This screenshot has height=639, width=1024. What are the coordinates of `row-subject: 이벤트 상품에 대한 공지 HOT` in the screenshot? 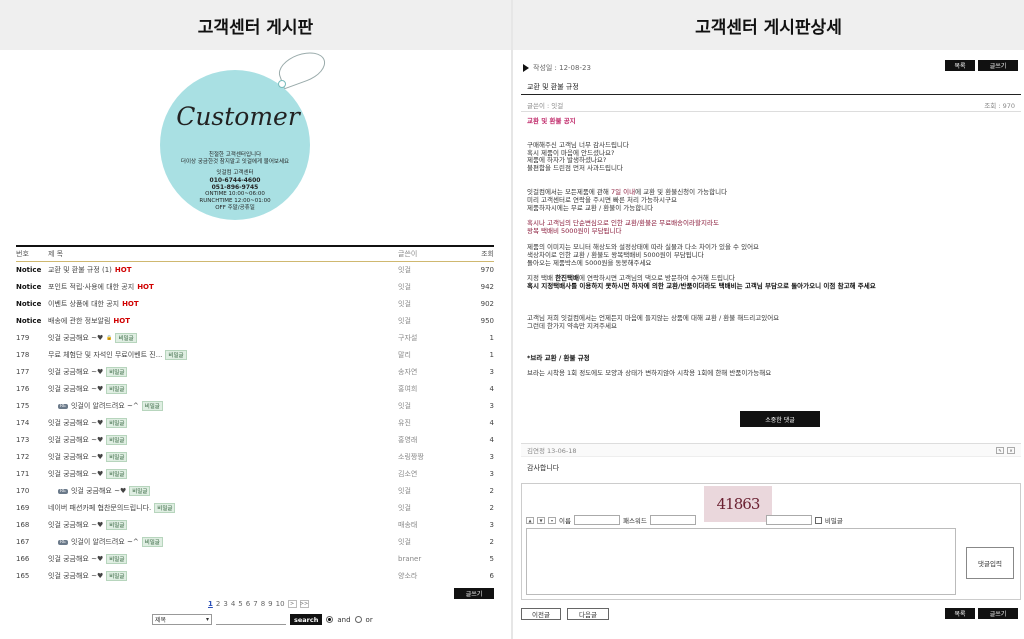 It's located at (223, 304).